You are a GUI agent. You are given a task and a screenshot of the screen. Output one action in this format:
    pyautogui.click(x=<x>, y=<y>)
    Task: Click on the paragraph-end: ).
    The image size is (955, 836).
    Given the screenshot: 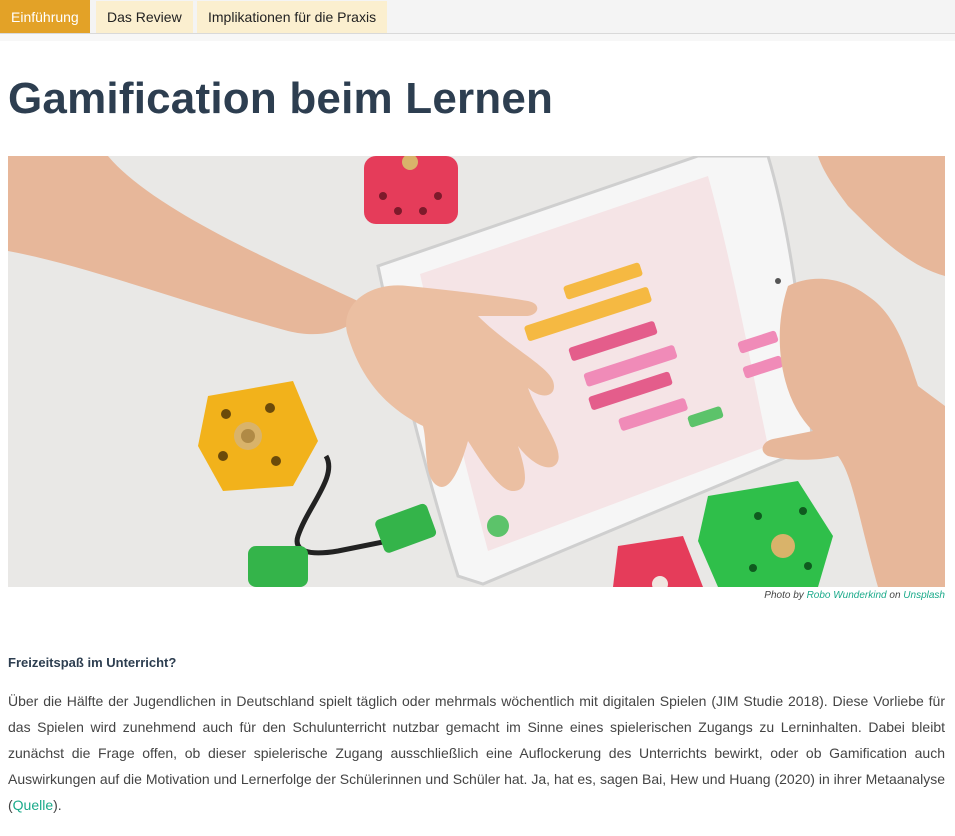 What is the action you would take?
    pyautogui.click(x=57, y=805)
    